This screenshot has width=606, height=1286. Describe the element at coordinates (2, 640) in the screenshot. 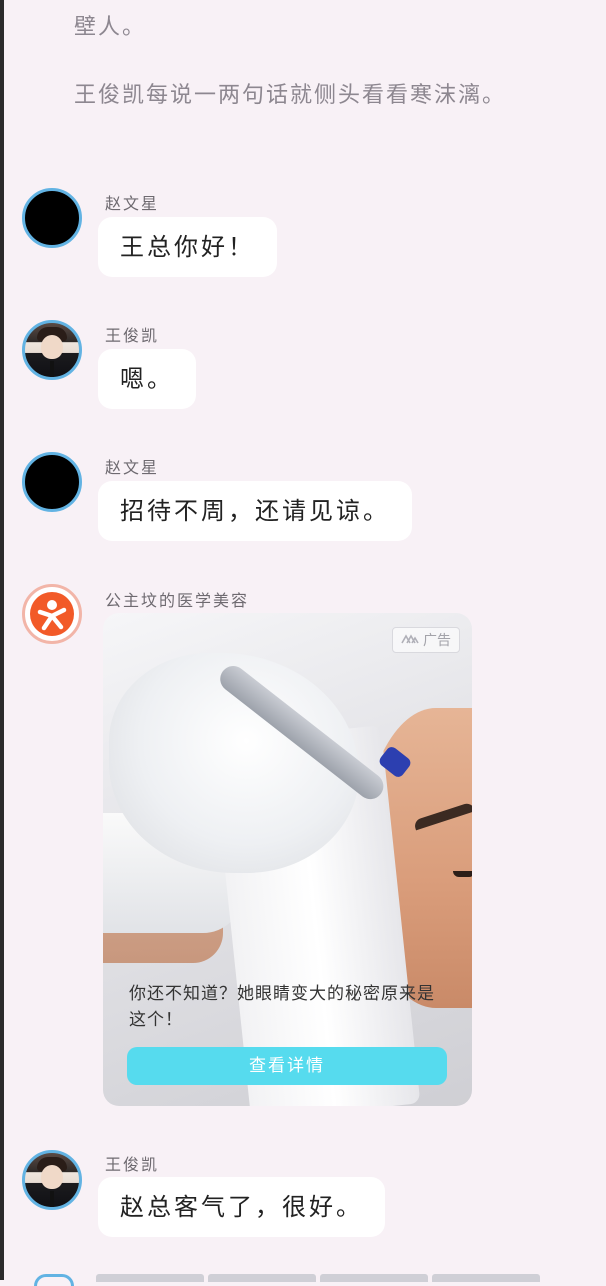

I see `left-edge` at that location.